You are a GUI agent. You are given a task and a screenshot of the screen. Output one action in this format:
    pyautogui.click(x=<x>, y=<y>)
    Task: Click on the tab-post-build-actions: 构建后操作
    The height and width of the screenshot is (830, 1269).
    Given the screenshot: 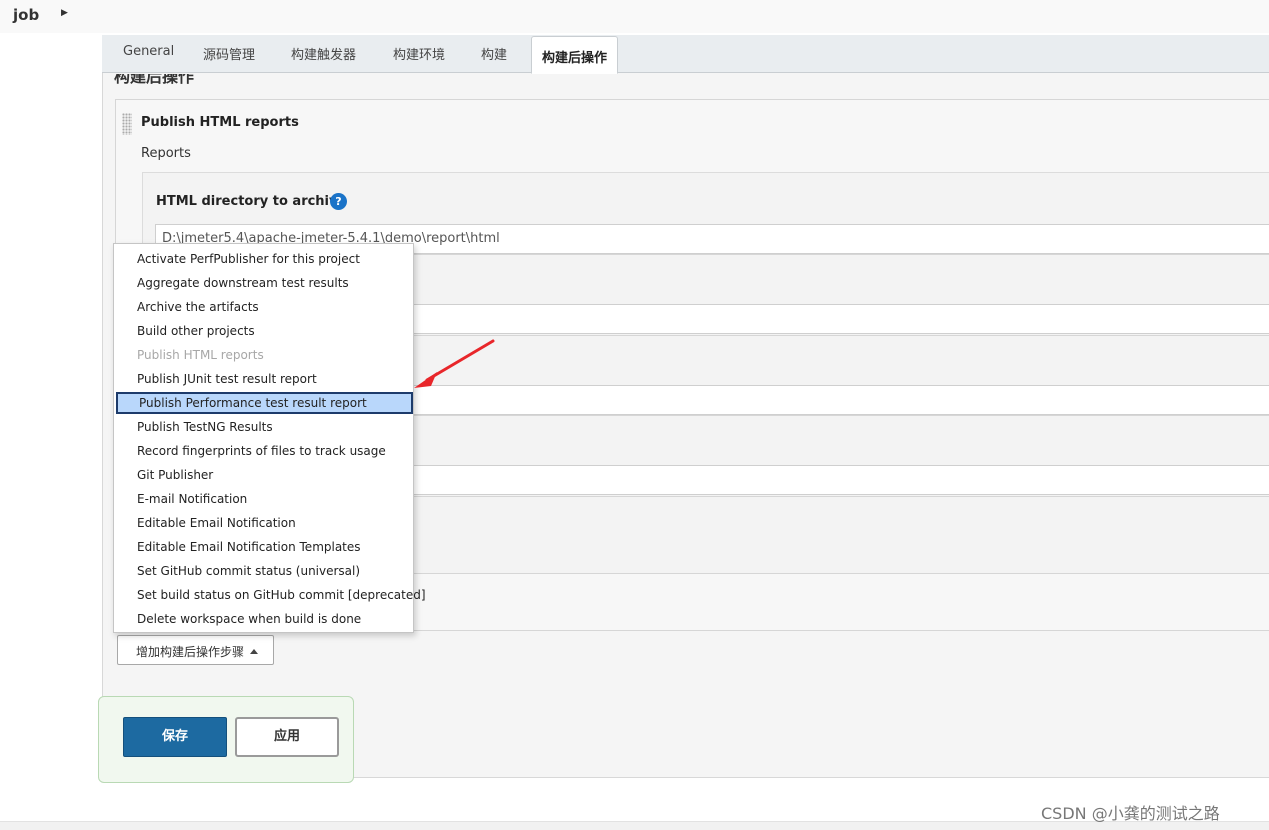 What is the action you would take?
    pyautogui.click(x=575, y=55)
    